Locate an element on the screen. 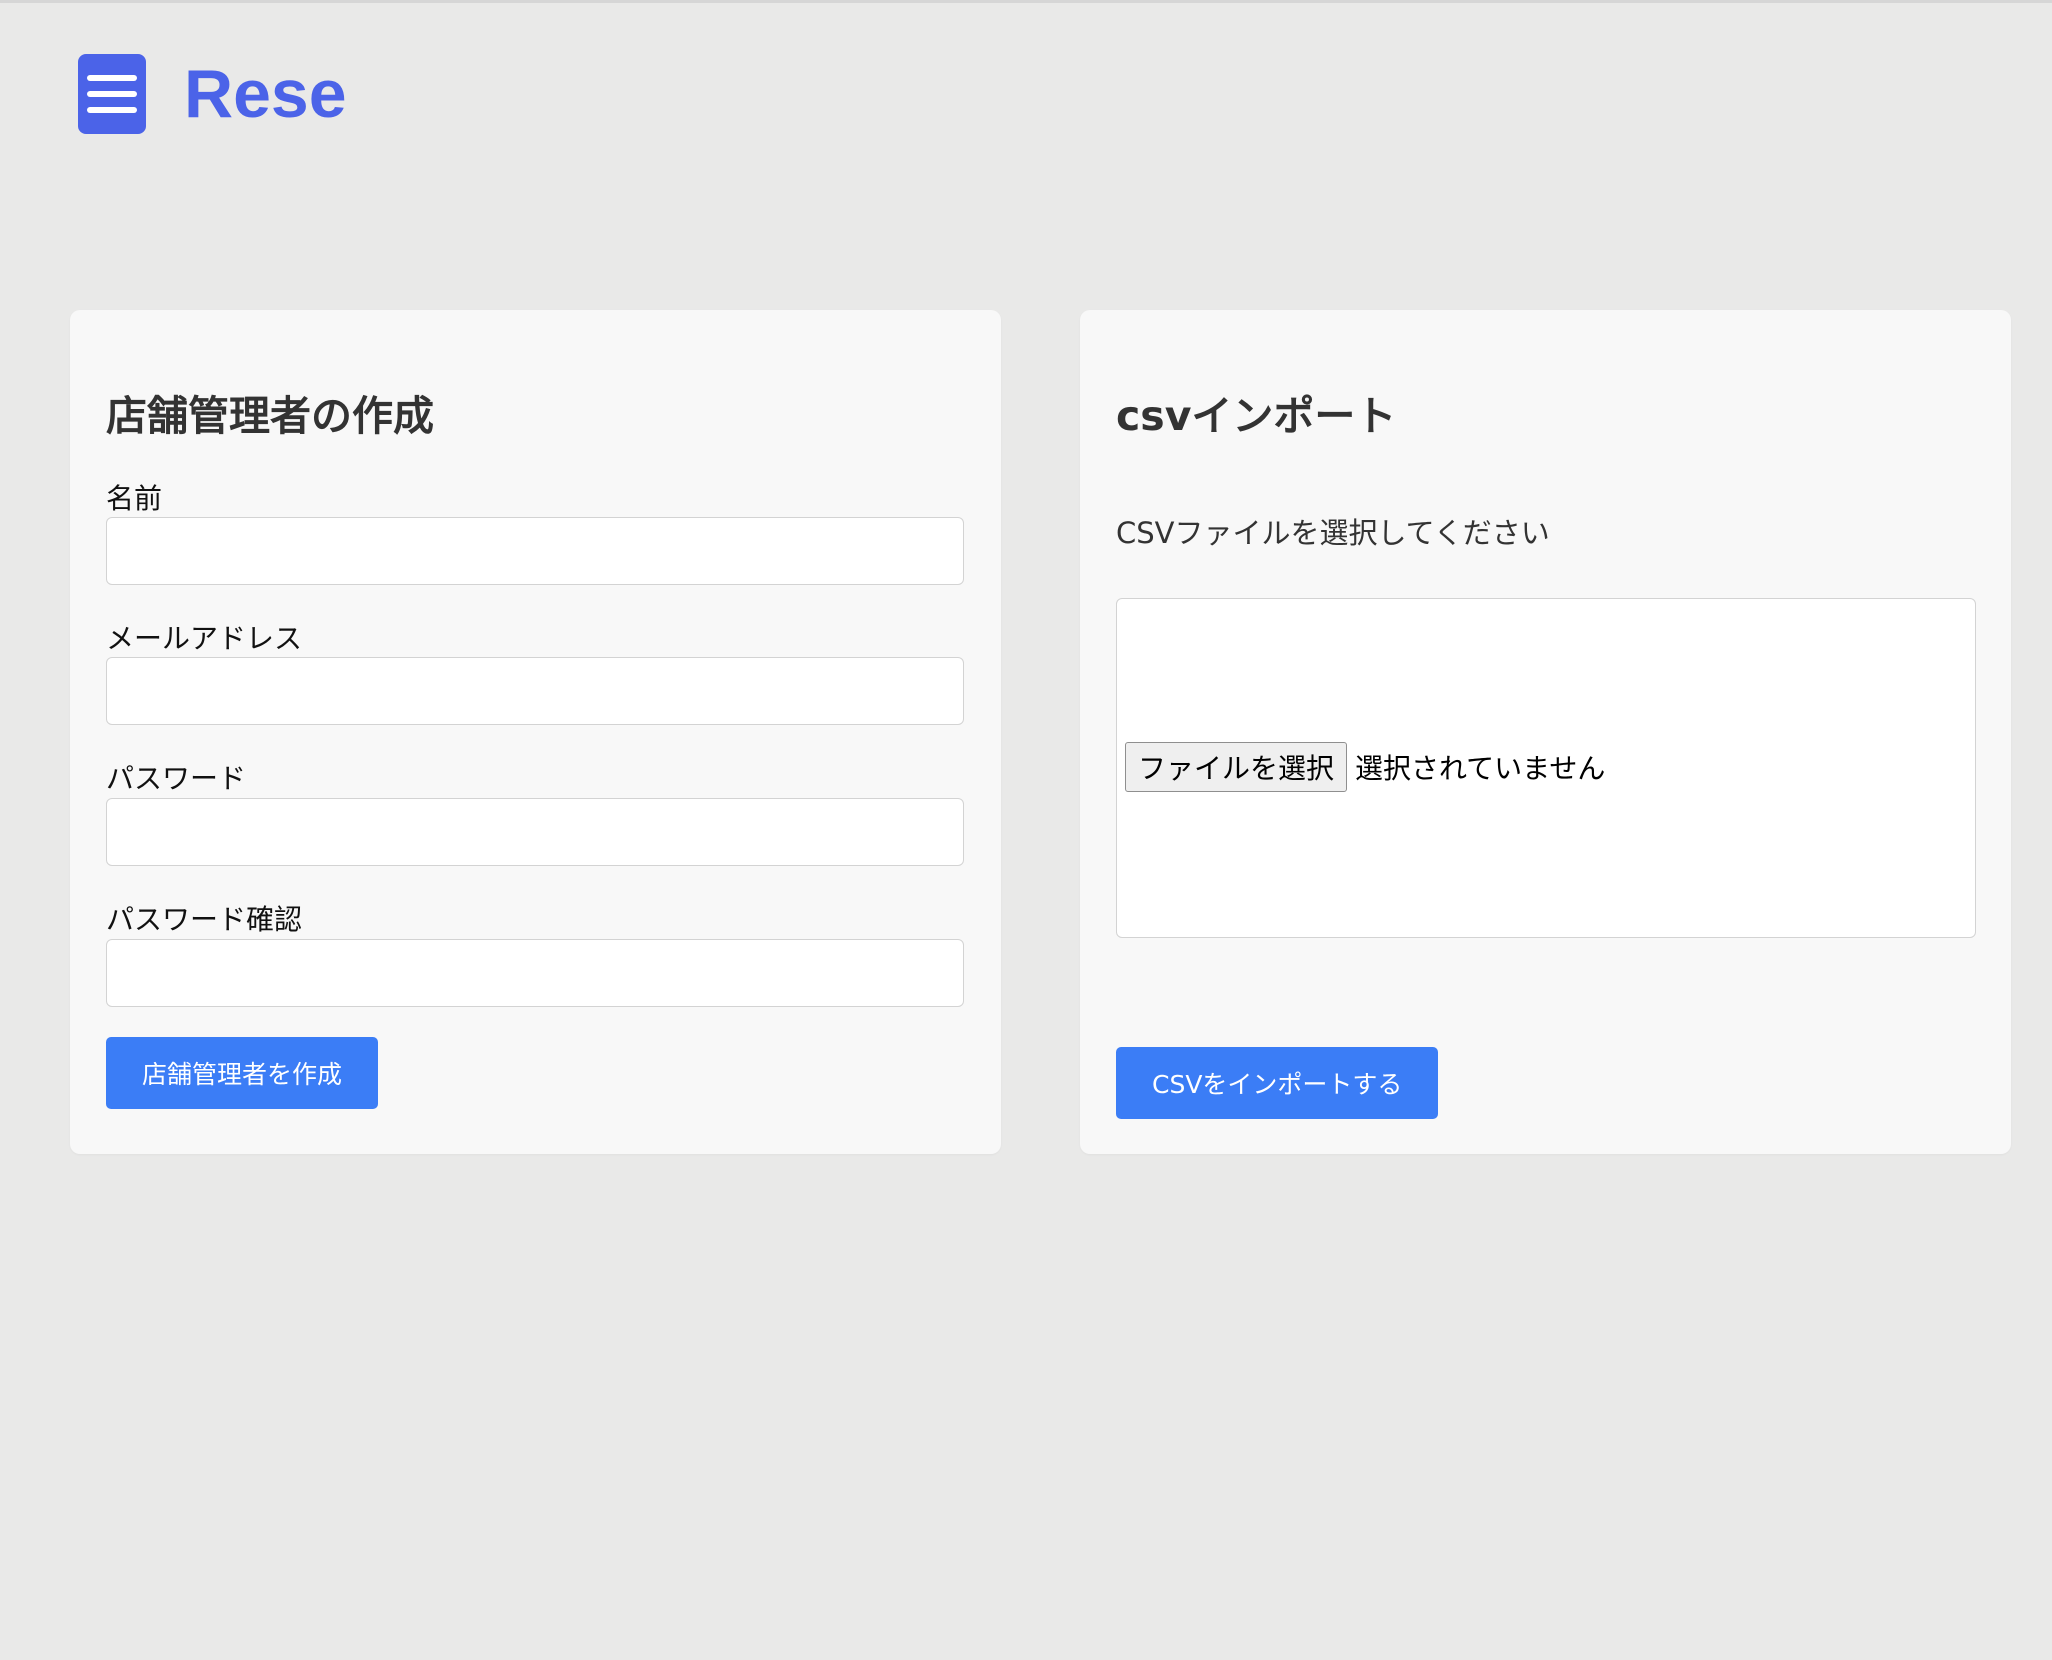  email-label: メールアドレス is located at coordinates (204, 638).